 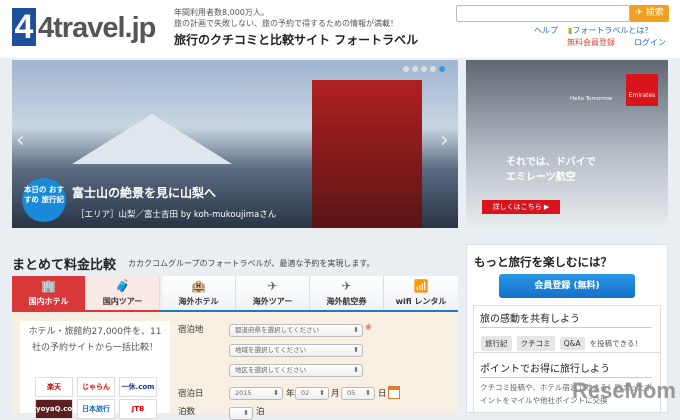 I want to click on brand-rakuten: 楽天, so click(x=54, y=387).